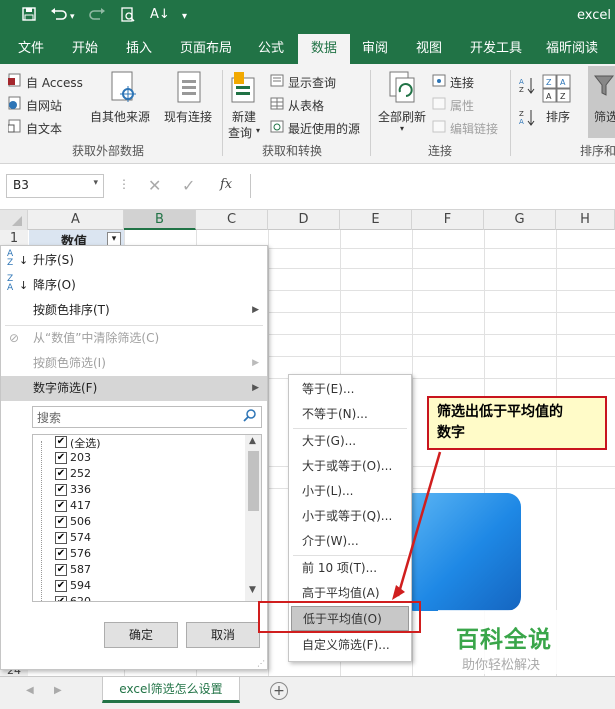 This screenshot has height=709, width=615. Describe the element at coordinates (324, 128) in the screenshot. I see `recent-sources-button: 最近使用的源` at that location.